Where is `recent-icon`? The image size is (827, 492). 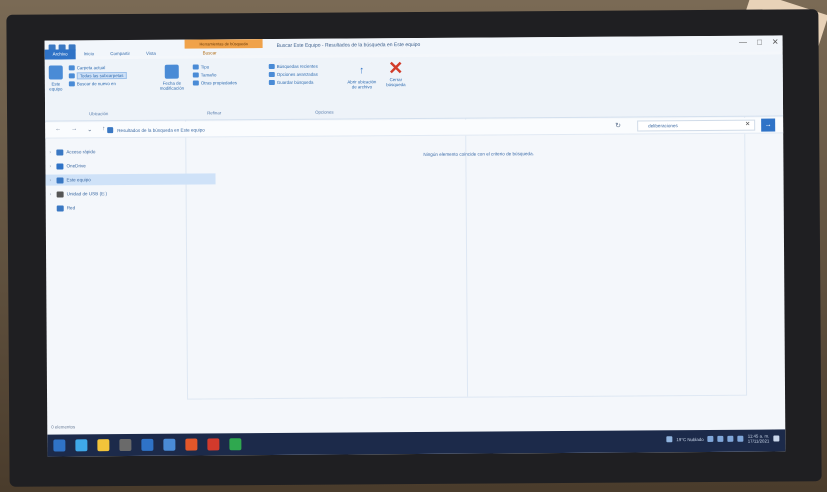 recent-icon is located at coordinates (271, 66).